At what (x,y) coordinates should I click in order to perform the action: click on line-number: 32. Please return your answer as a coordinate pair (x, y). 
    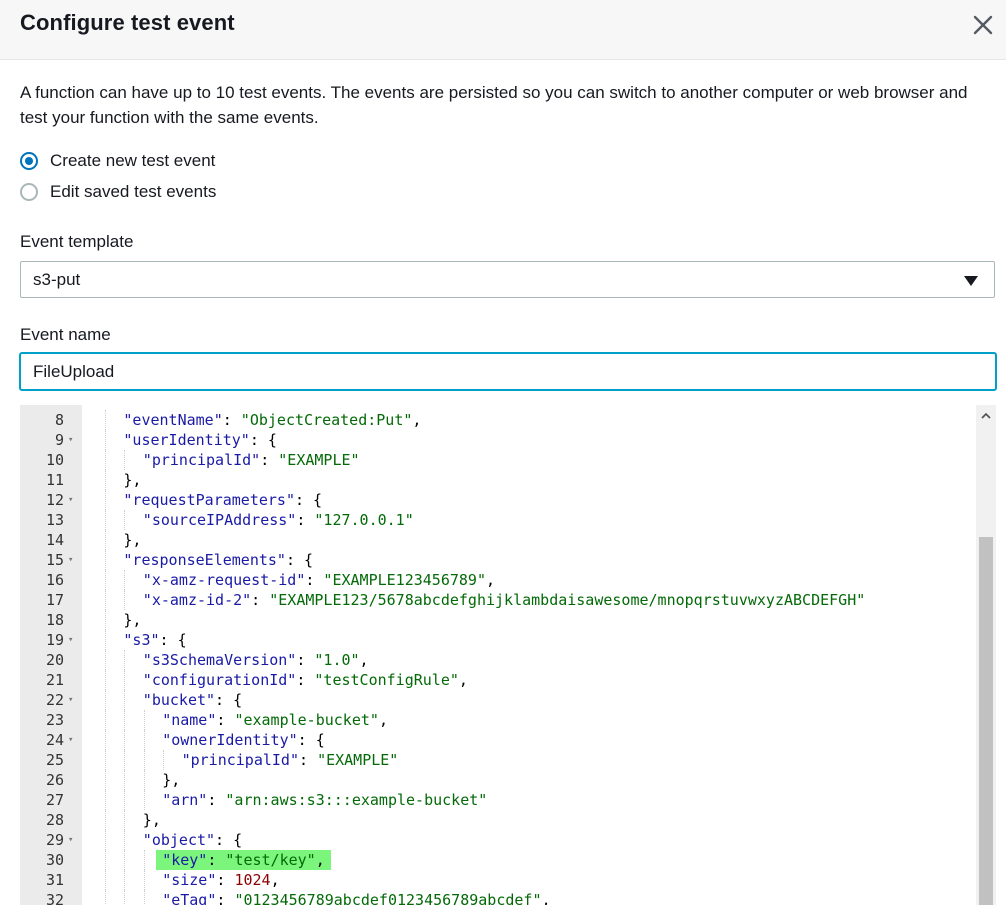
    Looking at the image, I should click on (54, 898).